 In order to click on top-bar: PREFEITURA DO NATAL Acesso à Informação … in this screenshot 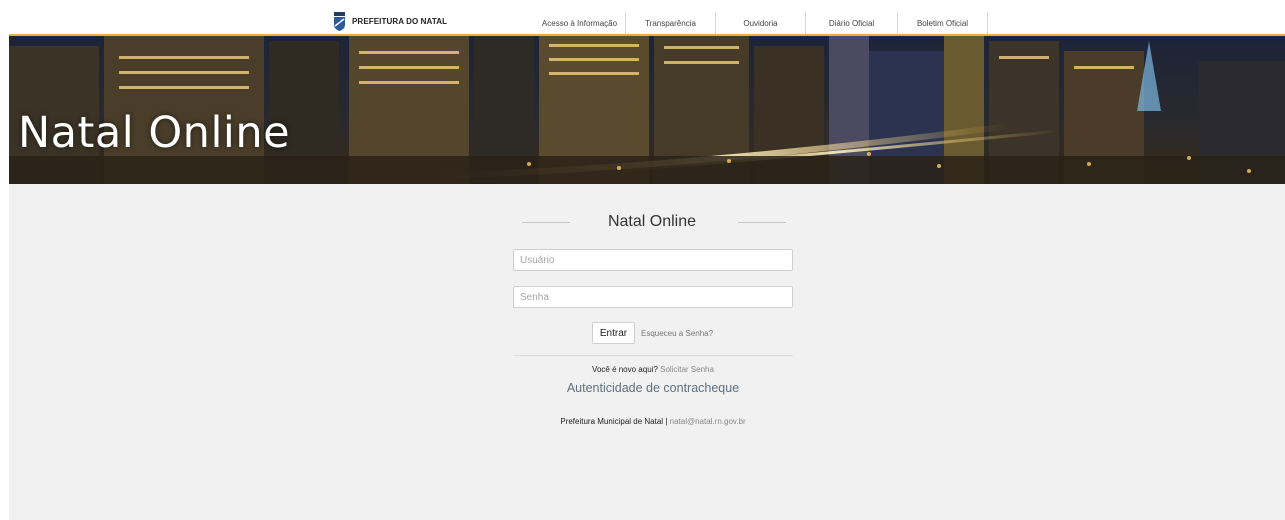, I will do `click(642, 18)`.